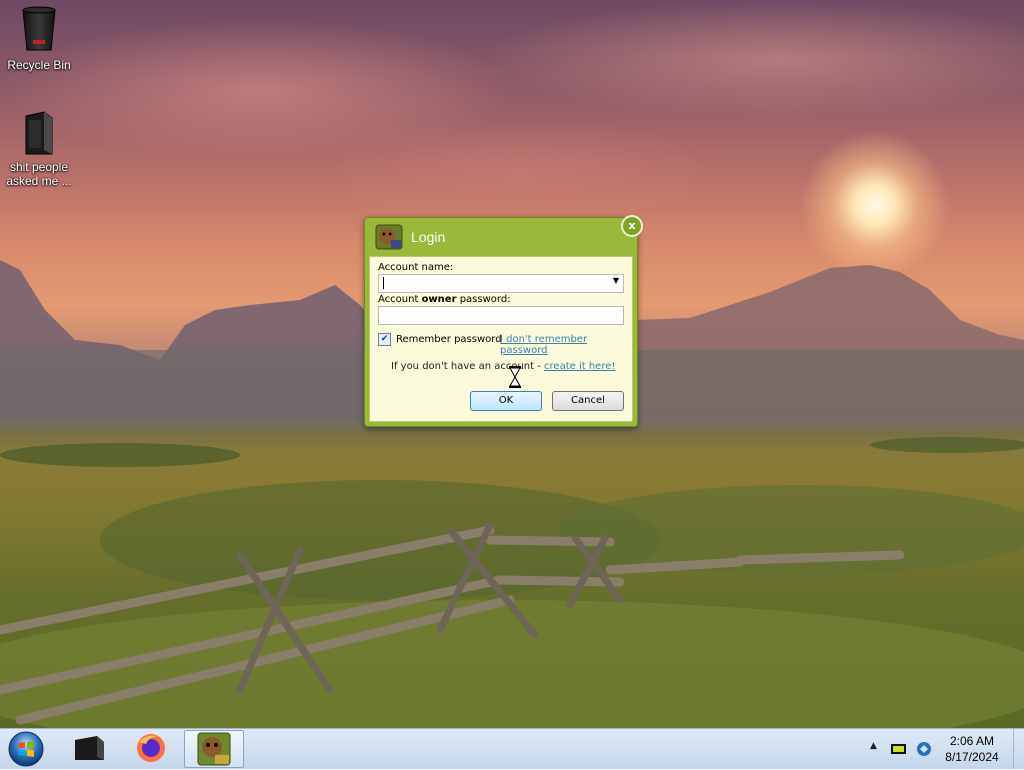 This screenshot has height=770, width=1024. I want to click on text-caret, so click(383, 283).